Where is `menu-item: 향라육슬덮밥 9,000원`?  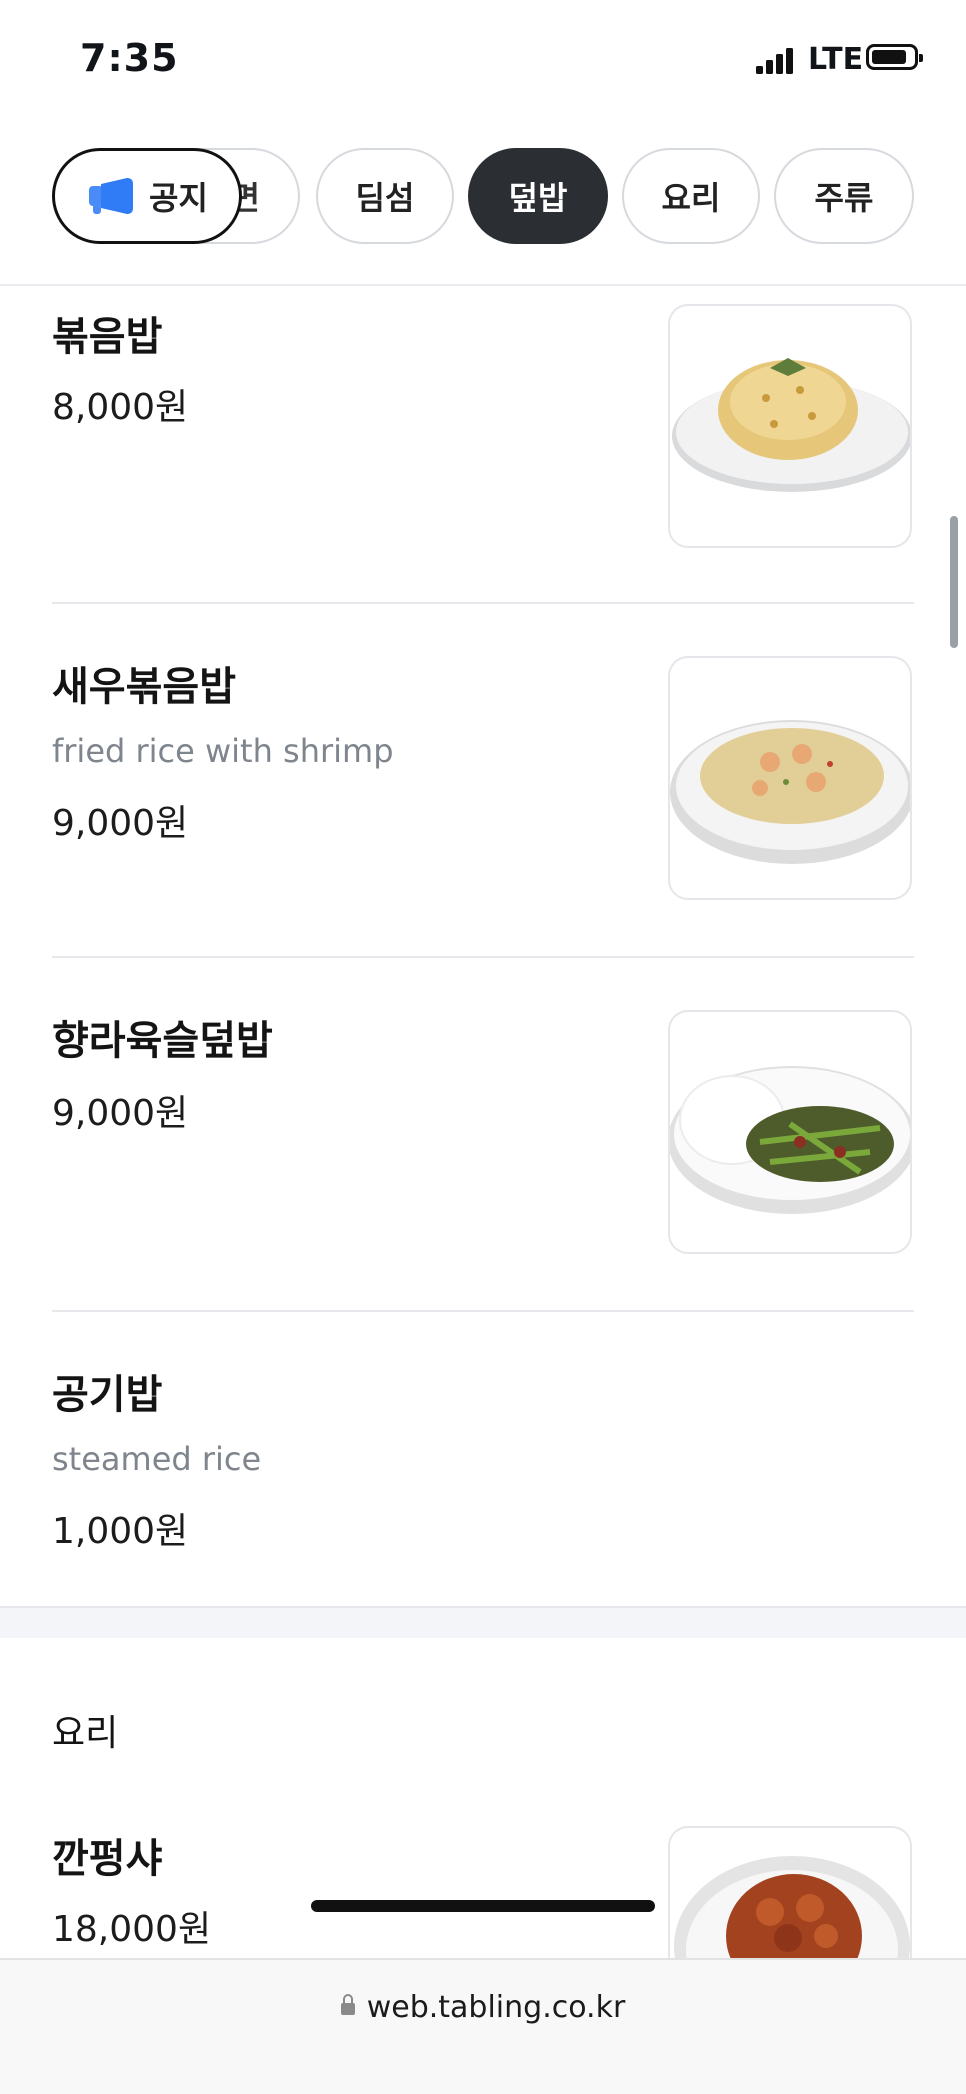 menu-item: 향라육슬덮밥 9,000원 is located at coordinates (483, 1153).